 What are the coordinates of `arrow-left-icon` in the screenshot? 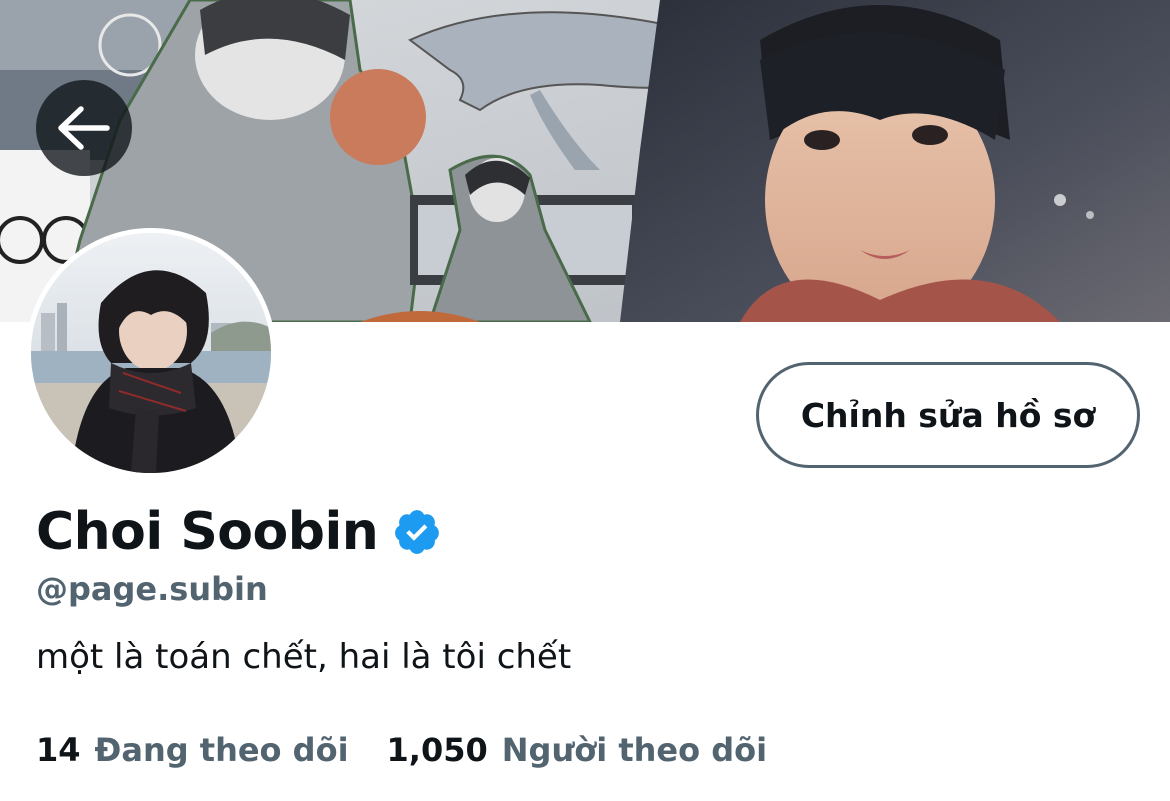 It's located at (84, 128).